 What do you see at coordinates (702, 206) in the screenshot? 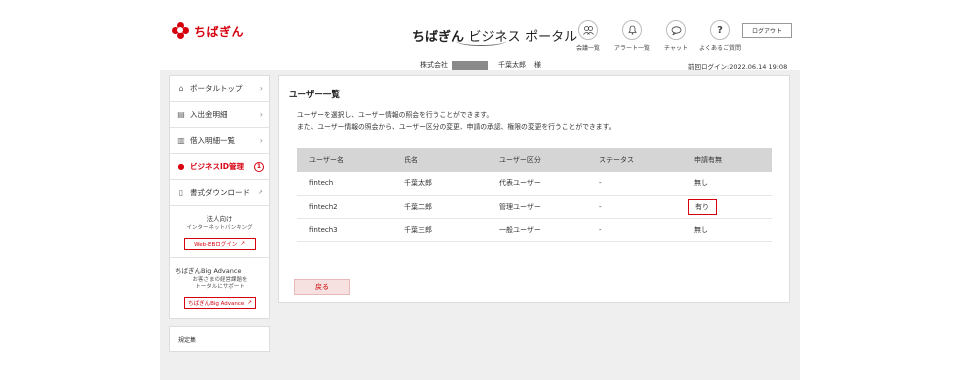
I see `application-highlight: 有り` at bounding box center [702, 206].